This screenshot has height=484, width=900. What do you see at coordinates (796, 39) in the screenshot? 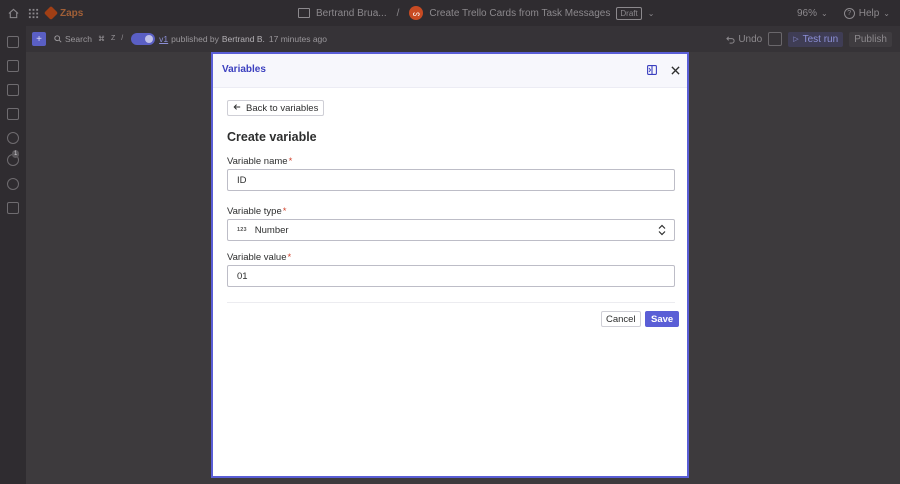
I see `play-icon: ▷` at bounding box center [796, 39].